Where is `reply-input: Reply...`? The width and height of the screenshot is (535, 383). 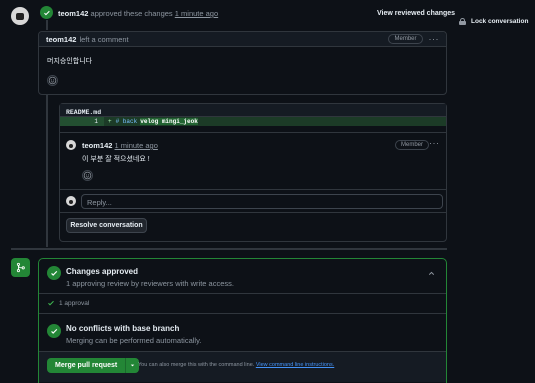 reply-input: Reply... is located at coordinates (262, 201).